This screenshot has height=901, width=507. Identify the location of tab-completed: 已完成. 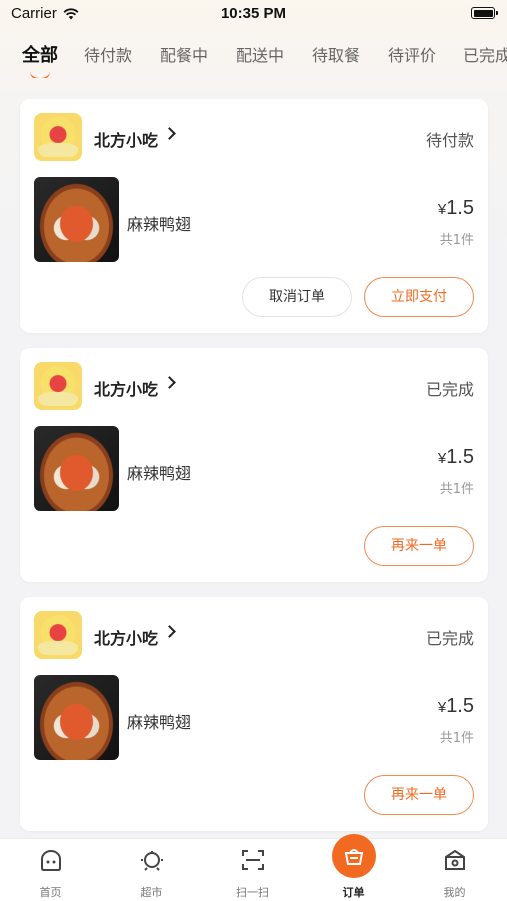
(485, 54).